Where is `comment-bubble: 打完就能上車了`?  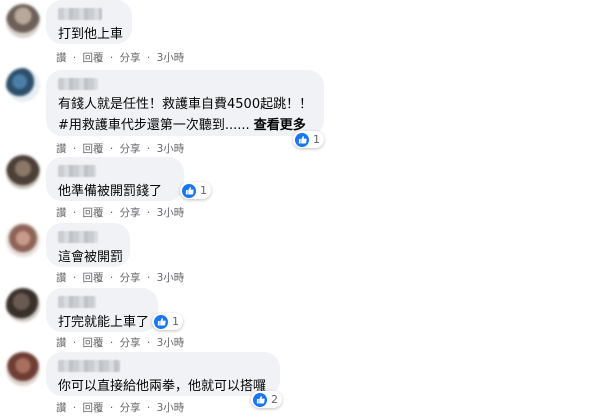
comment-bubble: 打完就能上車了 is located at coordinates (102, 310).